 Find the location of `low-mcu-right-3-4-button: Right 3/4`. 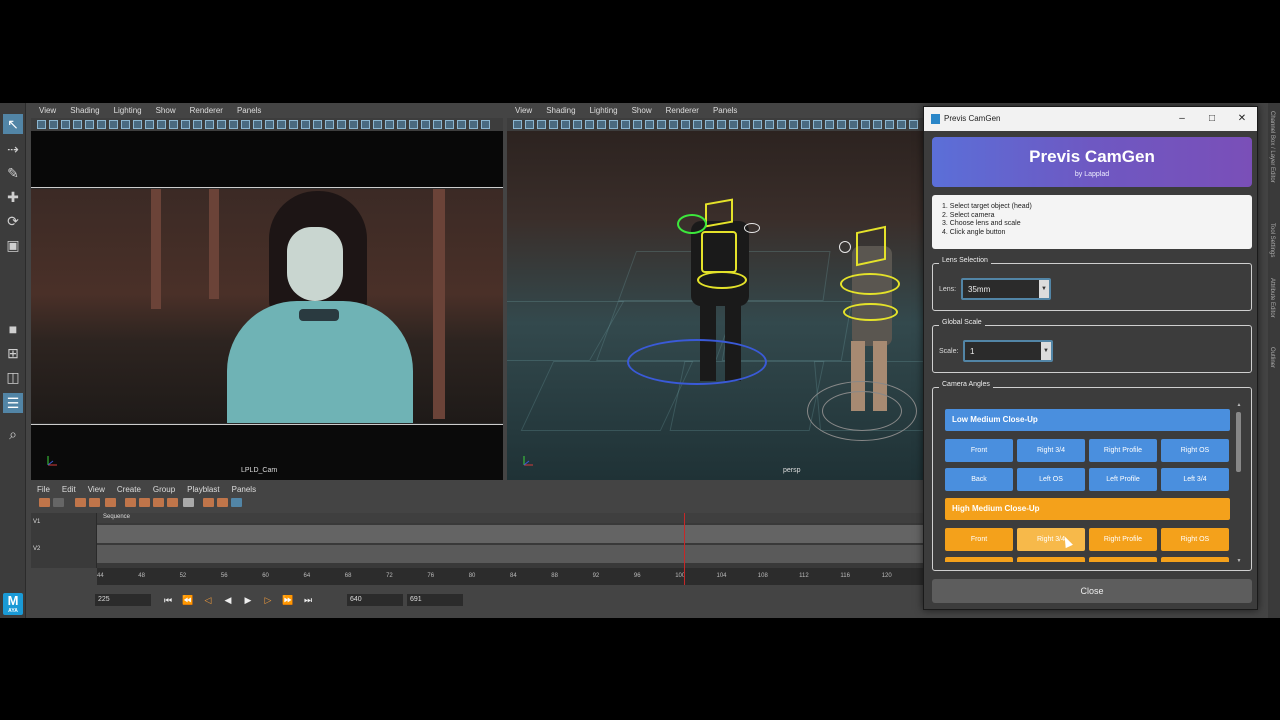

low-mcu-right-3-4-button: Right 3/4 is located at coordinates (1051, 450).